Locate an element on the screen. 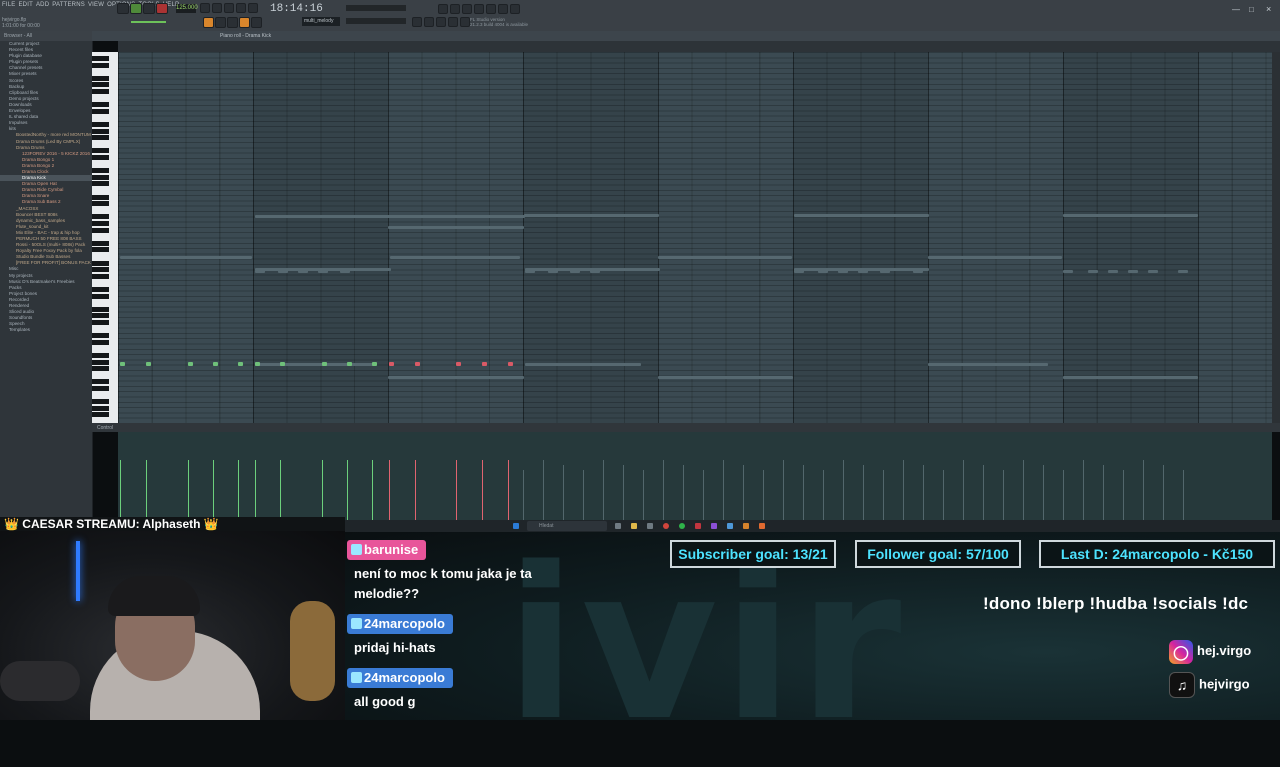 The width and height of the screenshot is (1280, 767). maximize-icon: □ is located at coordinates (1251, 9).